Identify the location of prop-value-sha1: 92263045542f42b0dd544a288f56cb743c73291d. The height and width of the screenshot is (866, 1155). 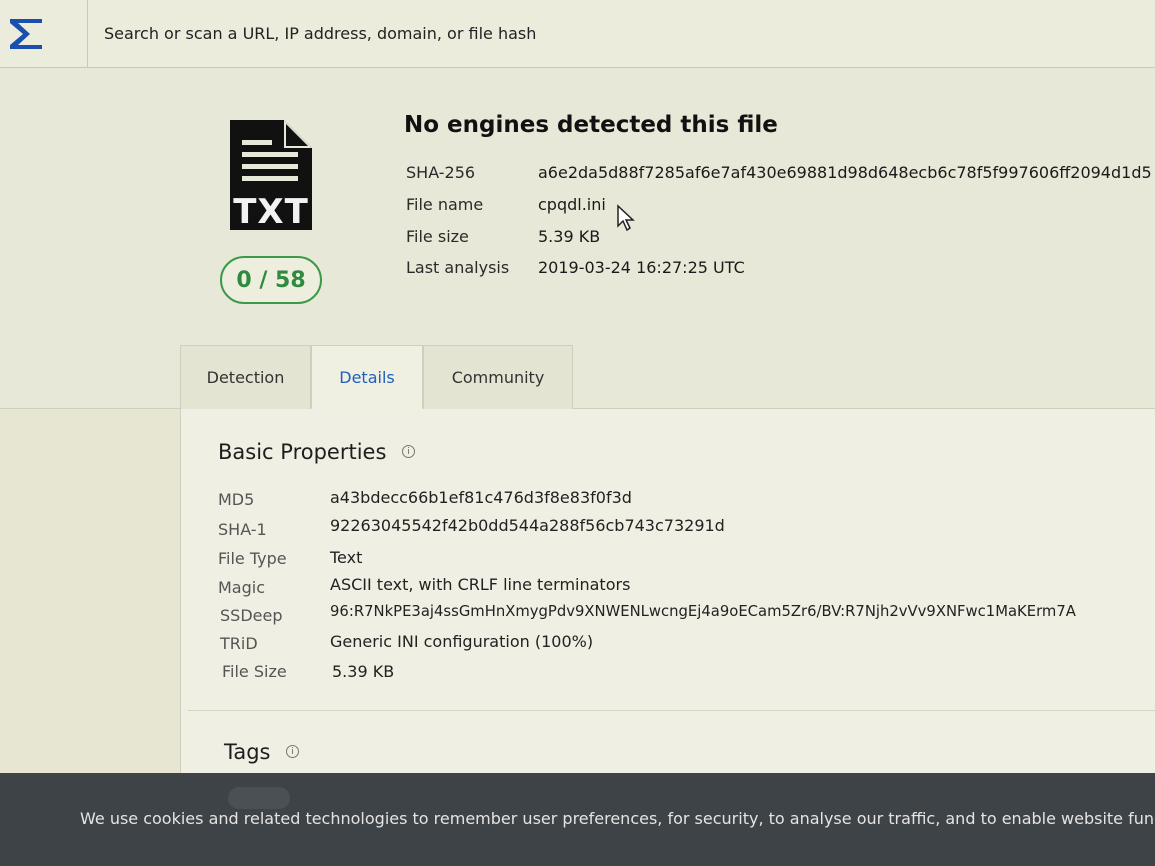
(527, 525).